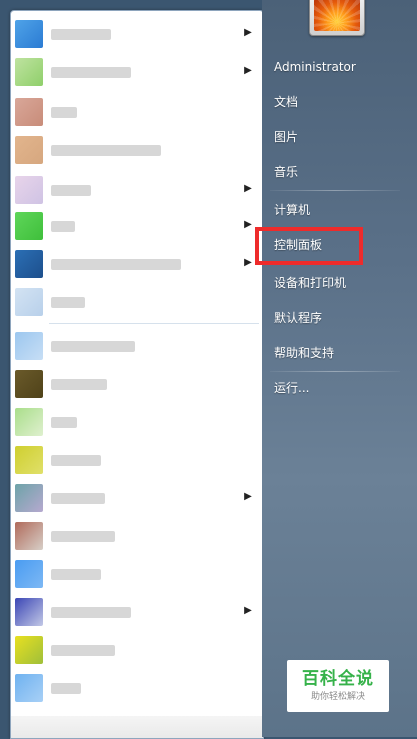  I want to click on menu-item-pictures: 图片, so click(286, 137).